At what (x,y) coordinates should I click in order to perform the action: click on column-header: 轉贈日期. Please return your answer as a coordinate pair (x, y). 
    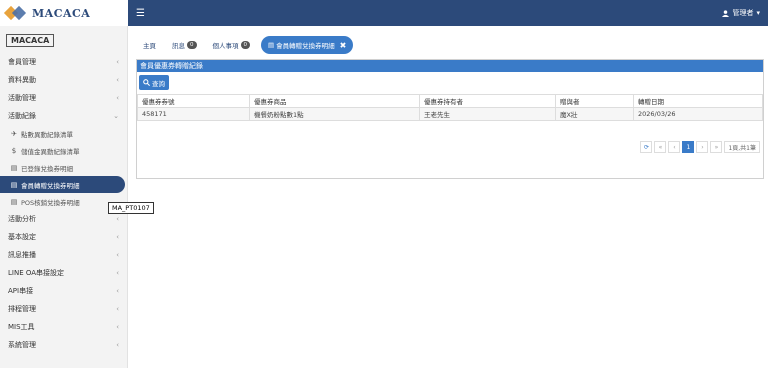
    Looking at the image, I should click on (698, 101).